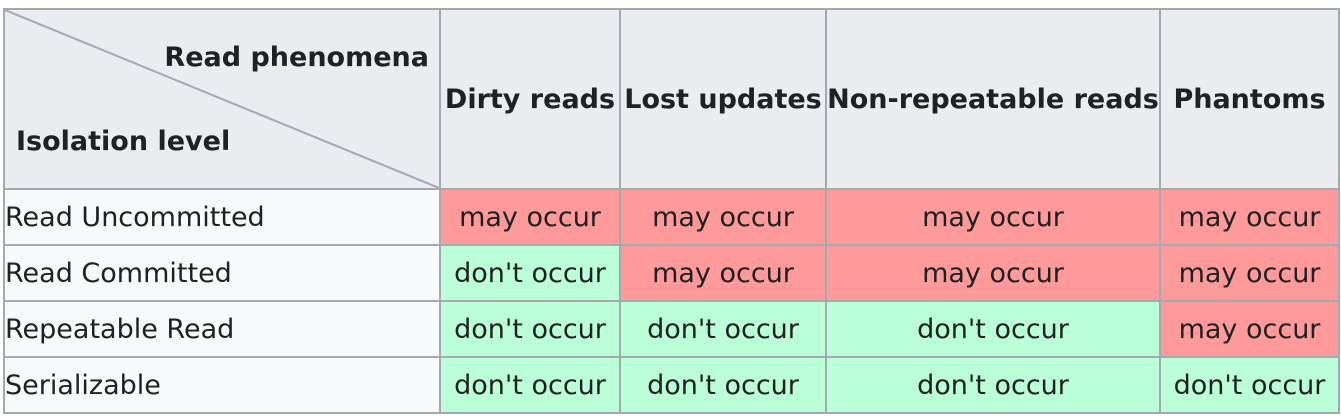 This screenshot has height=419, width=1341. What do you see at coordinates (222, 329) in the screenshot?
I see `row-header-repeatable-read: Repeatable Read` at bounding box center [222, 329].